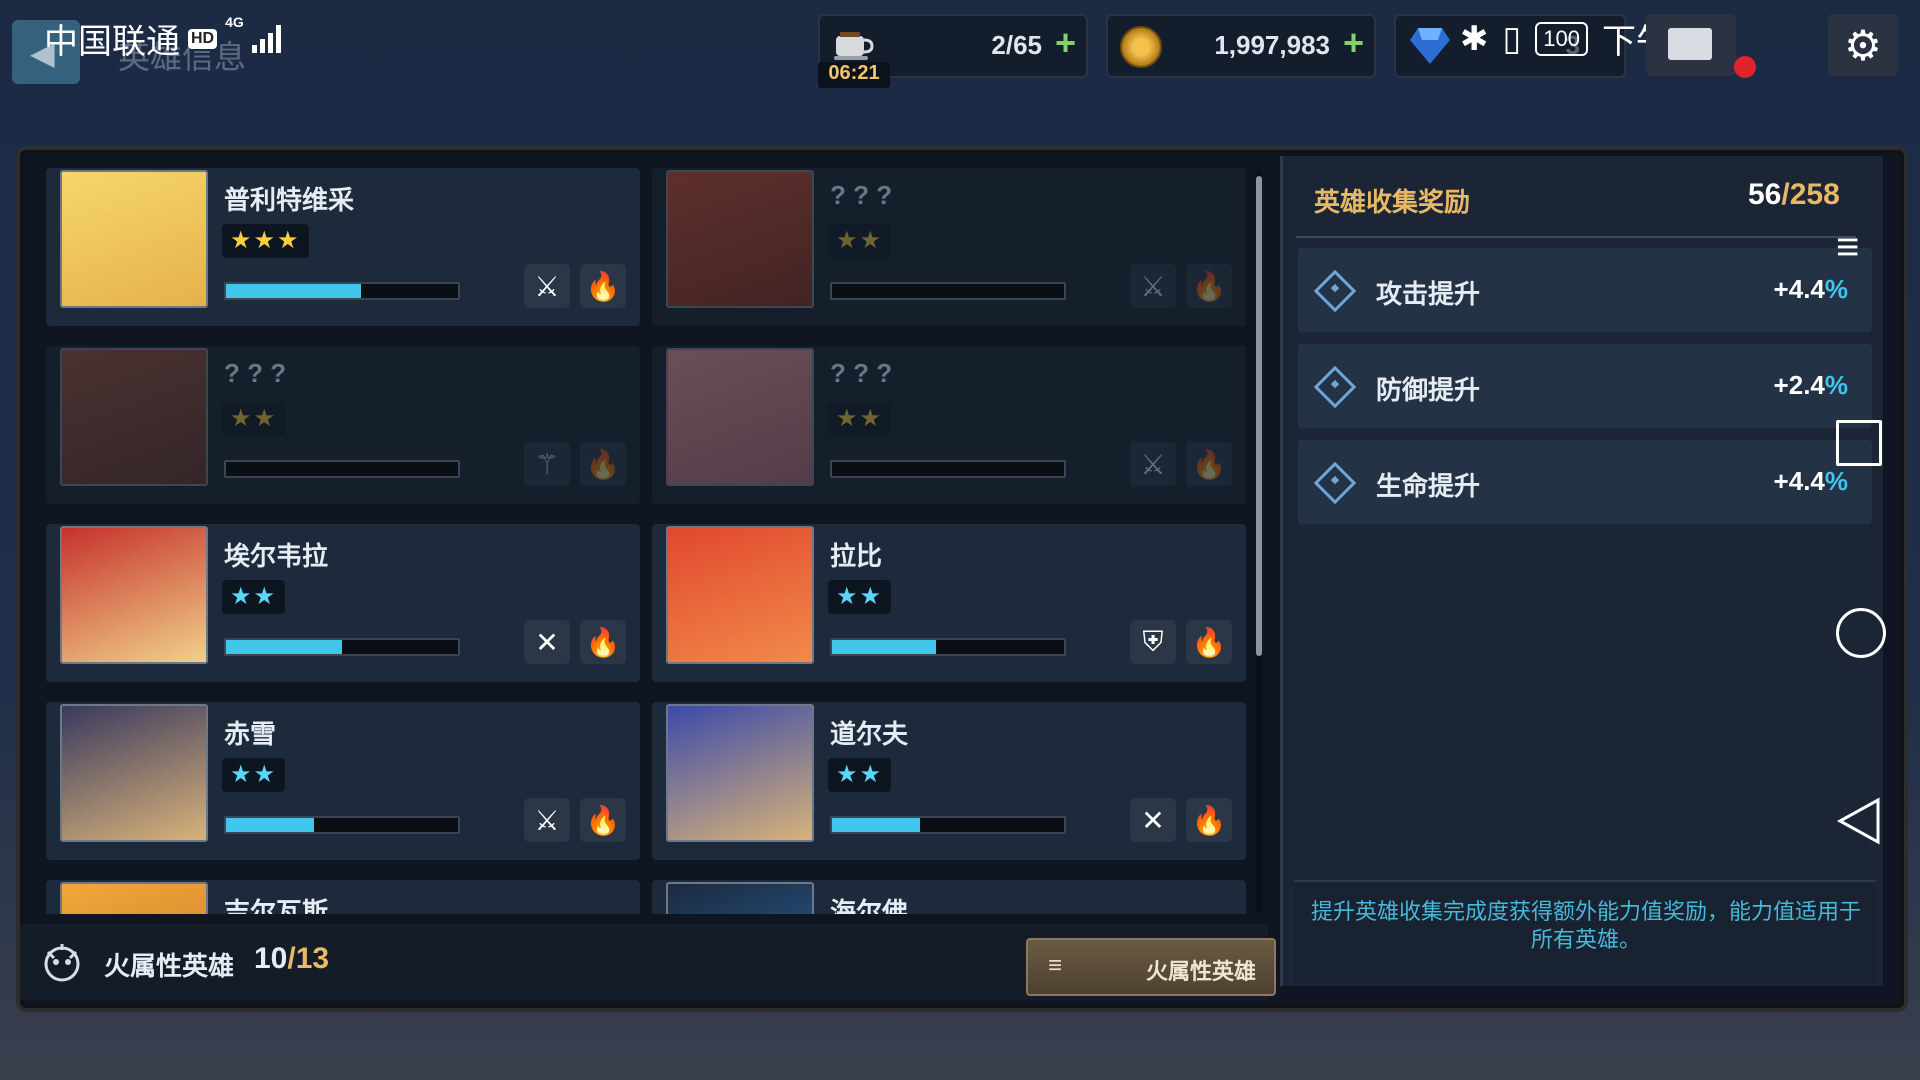  What do you see at coordinates (343, 781) in the screenshot?
I see `hero-card: 赤雪 ★★ ⚔ 🔥` at bounding box center [343, 781].